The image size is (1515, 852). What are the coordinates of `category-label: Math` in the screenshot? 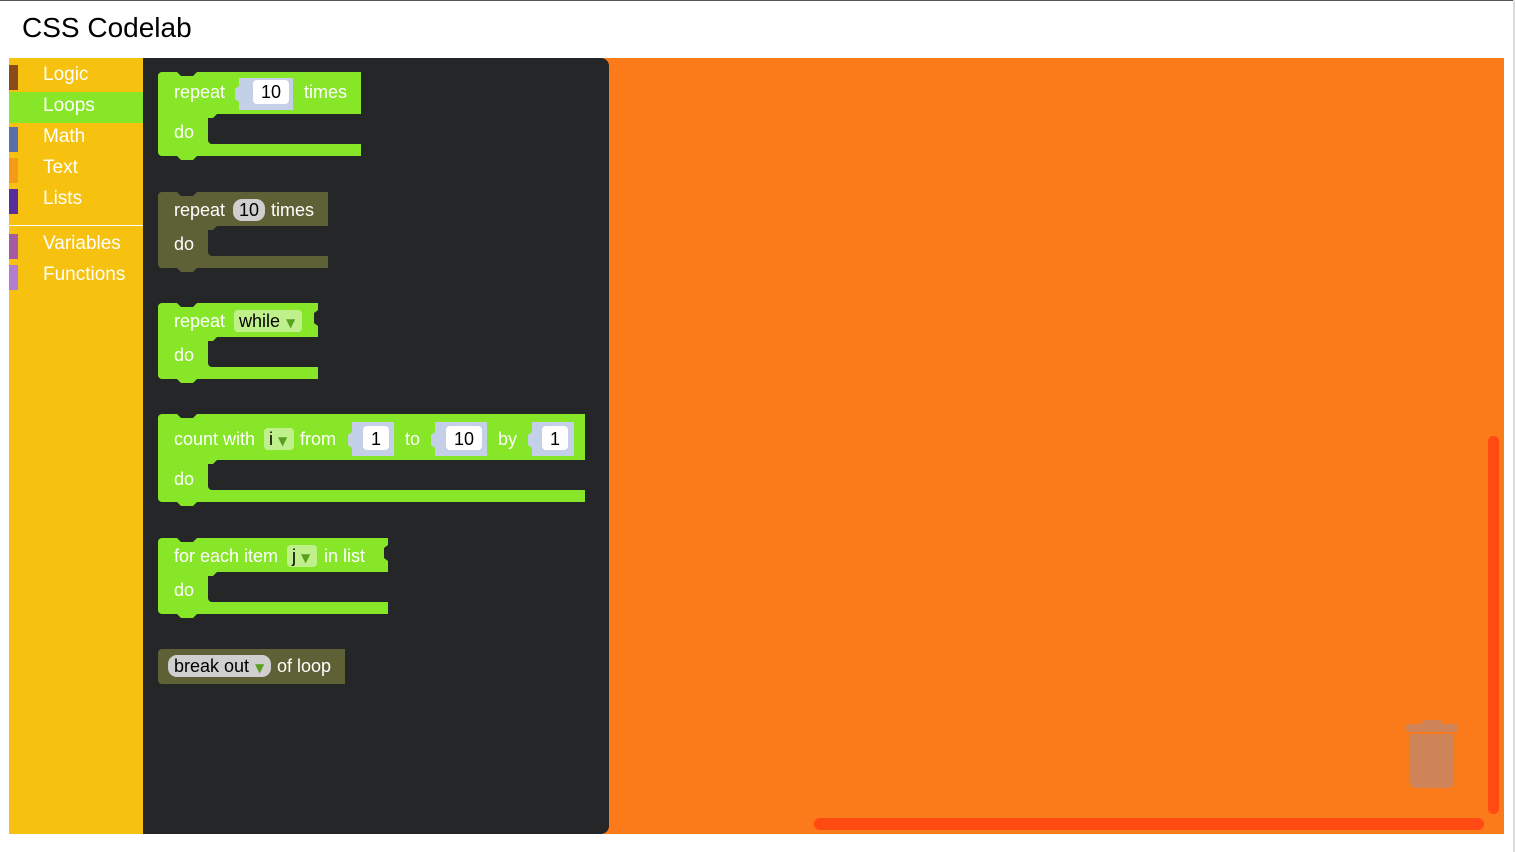 It's located at (64, 136).